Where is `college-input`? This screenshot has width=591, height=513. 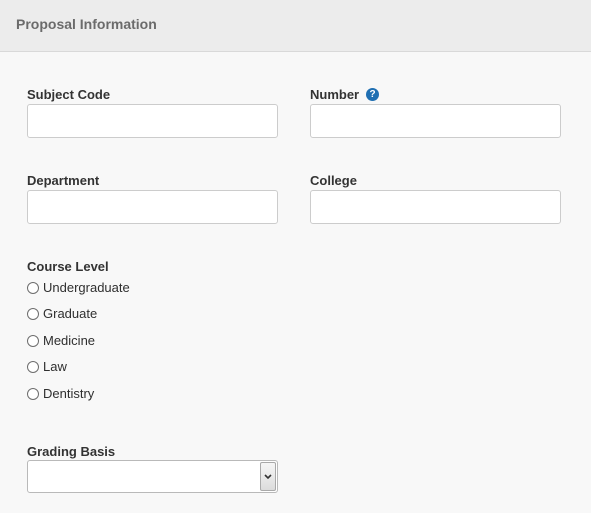 college-input is located at coordinates (435, 207).